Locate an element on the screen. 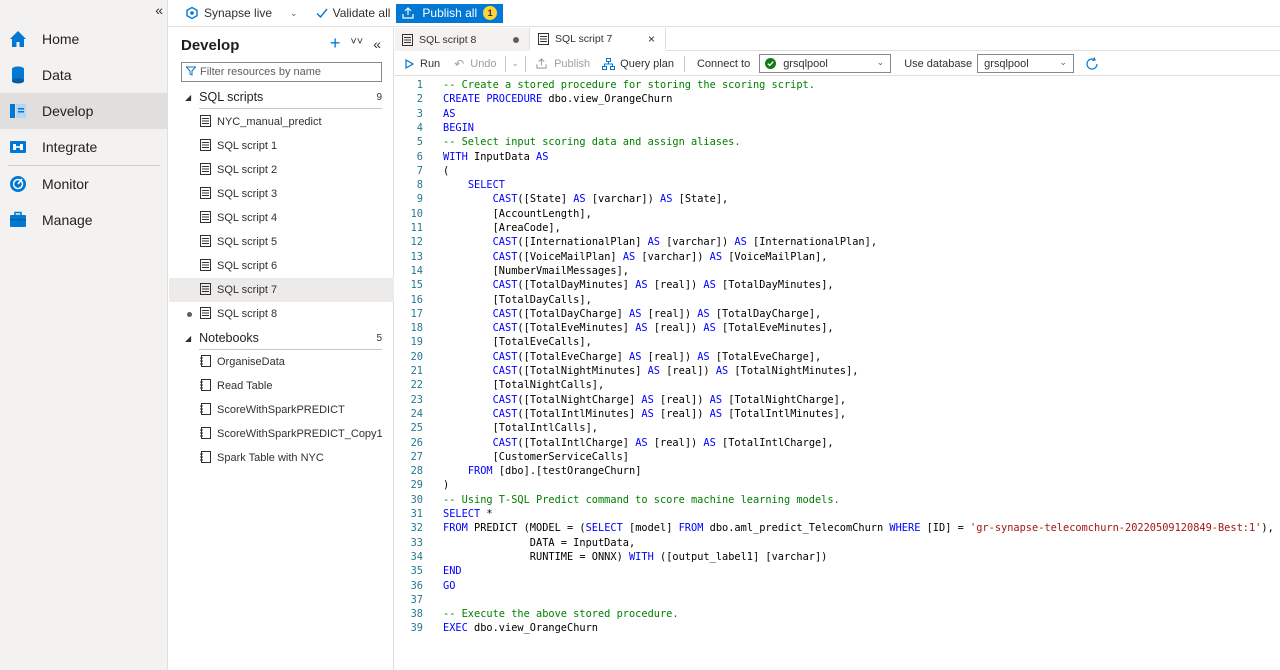  notebook-item: ScoreWithSparkPREDICT_Copy1 is located at coordinates (281, 434).